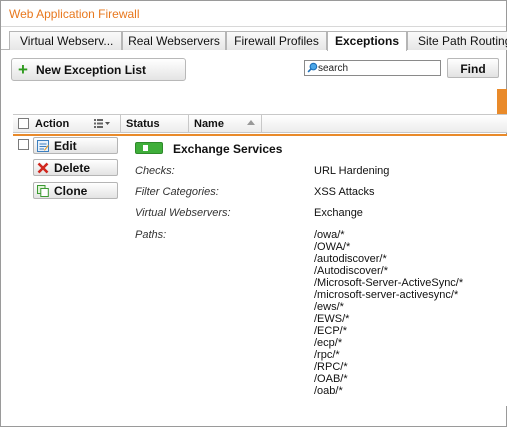  Describe the element at coordinates (329, 235) in the screenshot. I see `path-item: /owa/*` at that location.